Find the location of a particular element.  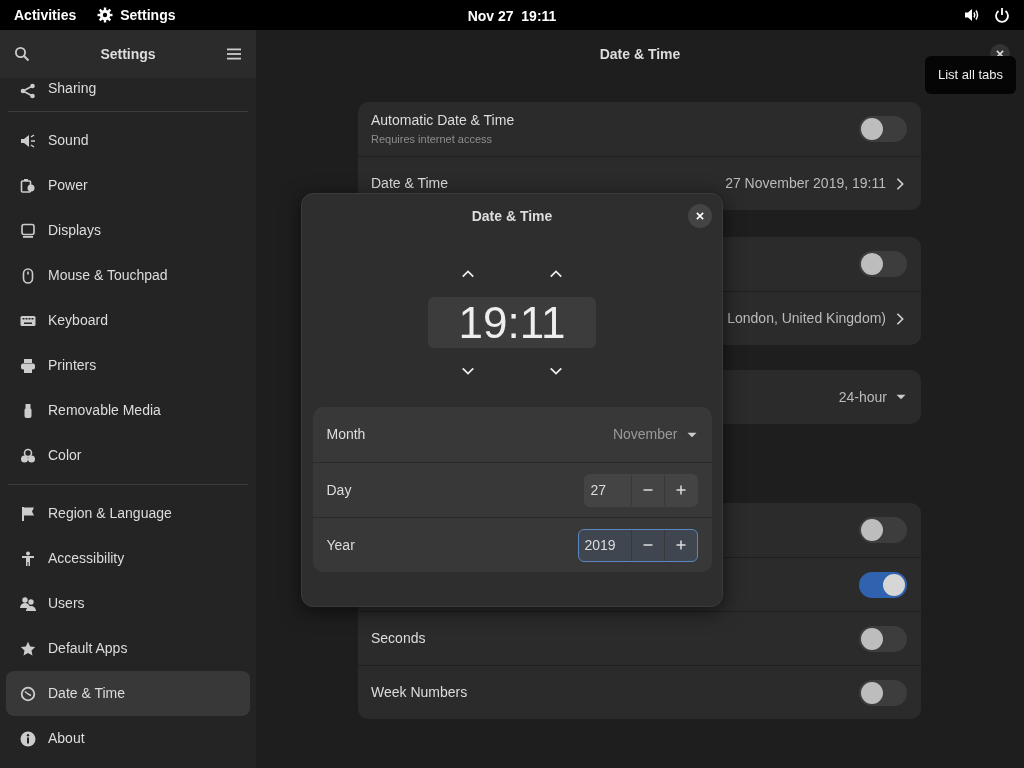

search-icon is located at coordinates (22, 54).